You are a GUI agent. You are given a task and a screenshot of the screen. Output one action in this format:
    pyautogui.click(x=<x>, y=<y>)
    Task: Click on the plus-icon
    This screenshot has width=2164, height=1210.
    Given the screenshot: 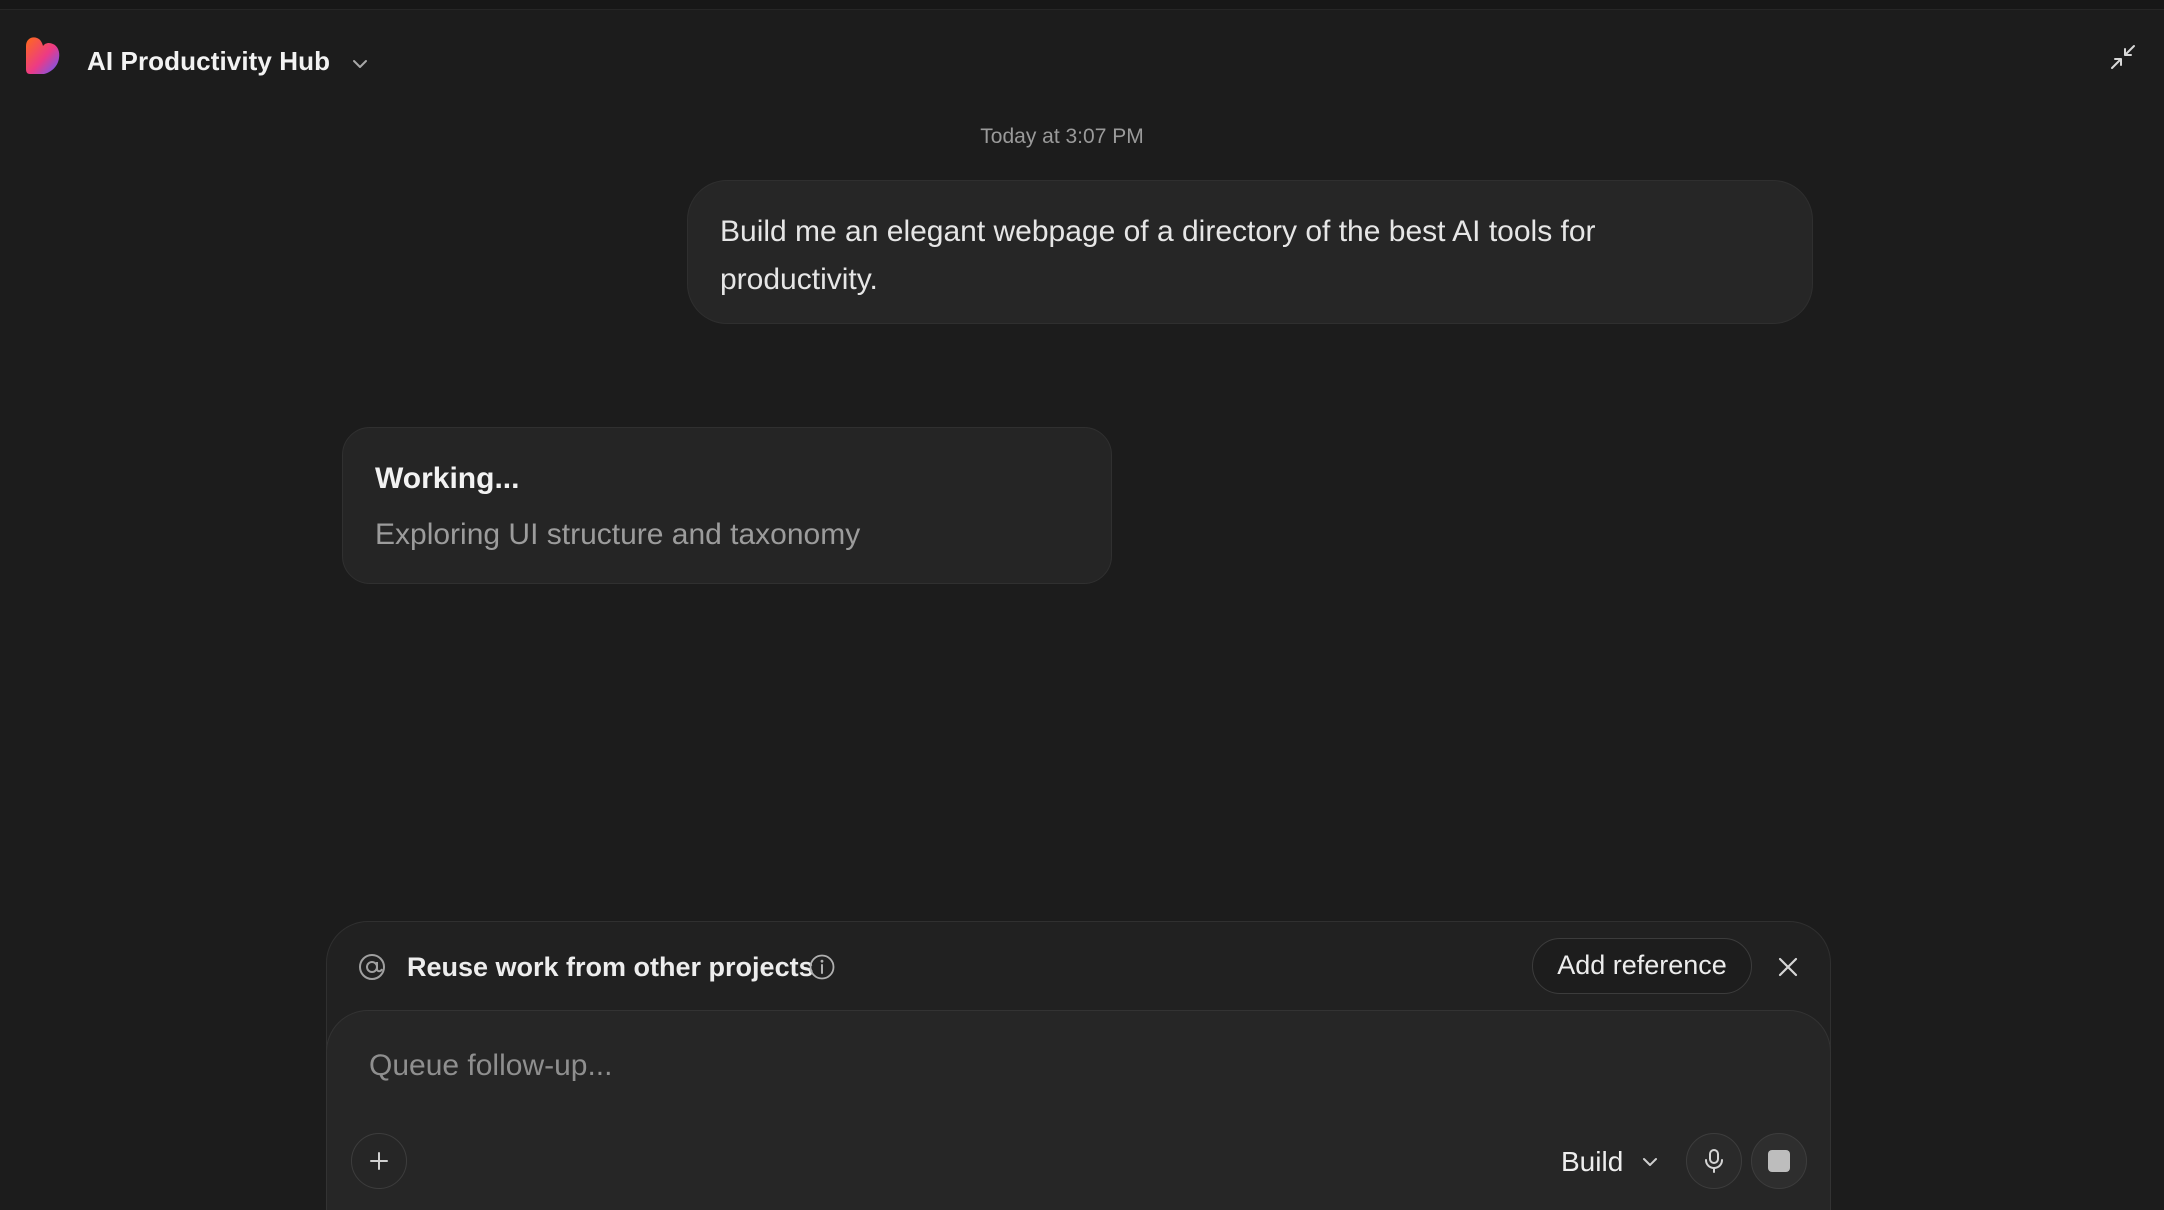 What is the action you would take?
    pyautogui.click(x=379, y=1161)
    